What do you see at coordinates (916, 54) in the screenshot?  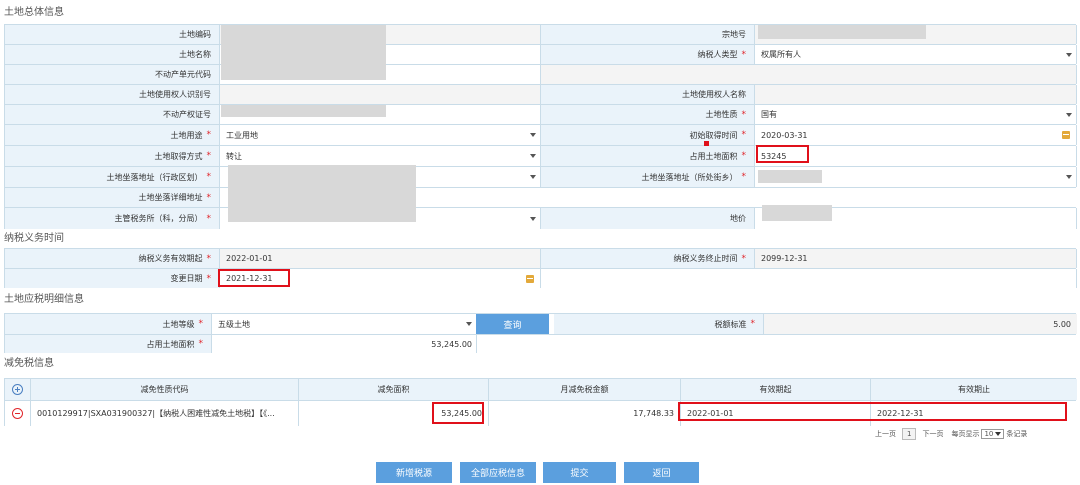 I see `taxpayer-type-select: 权属所有人` at bounding box center [916, 54].